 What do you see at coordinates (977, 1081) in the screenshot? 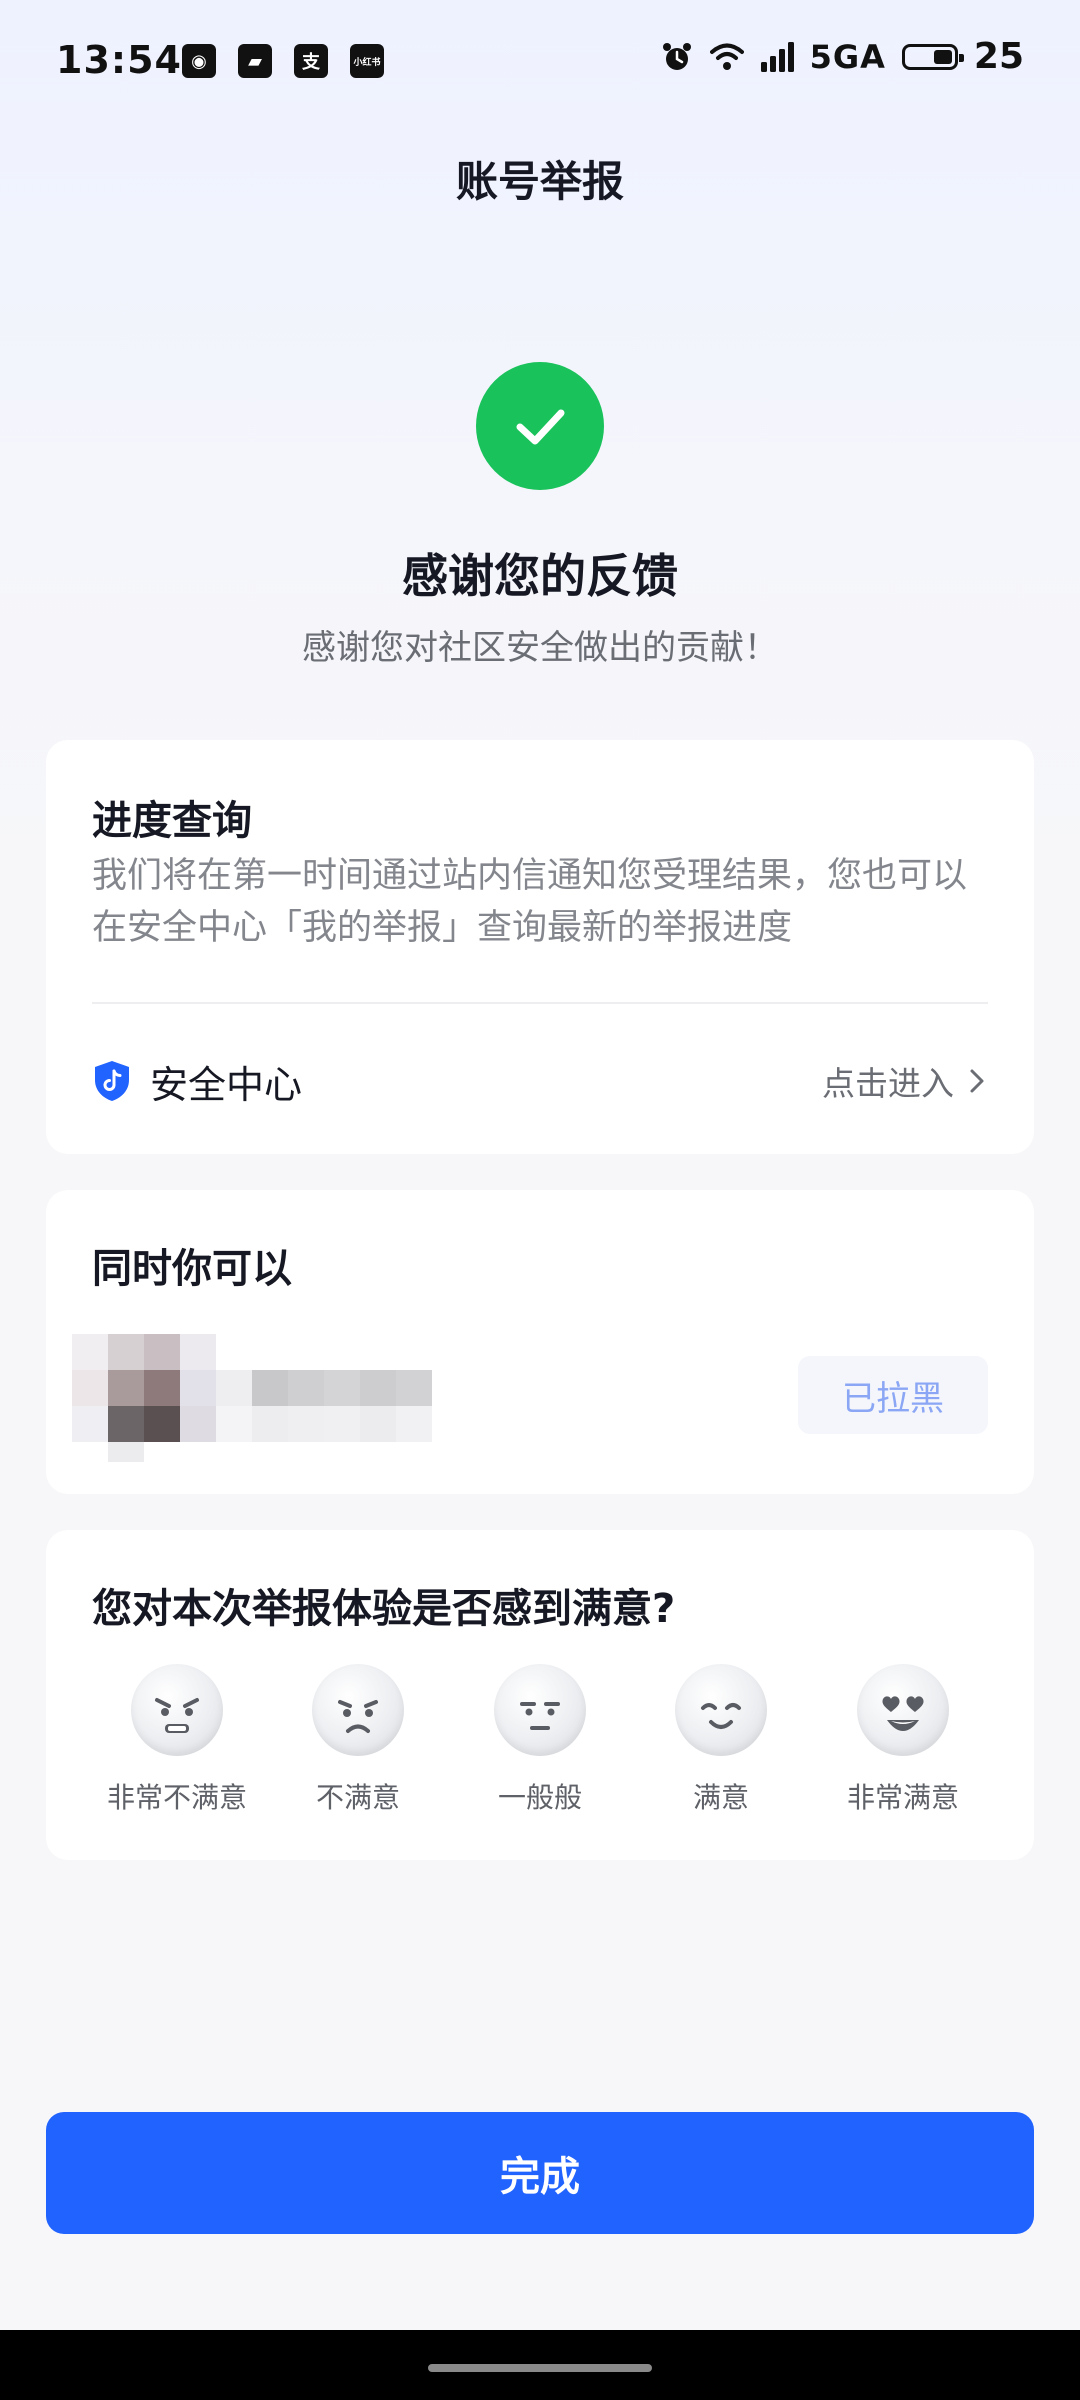
I see `chevron-right-icon` at bounding box center [977, 1081].